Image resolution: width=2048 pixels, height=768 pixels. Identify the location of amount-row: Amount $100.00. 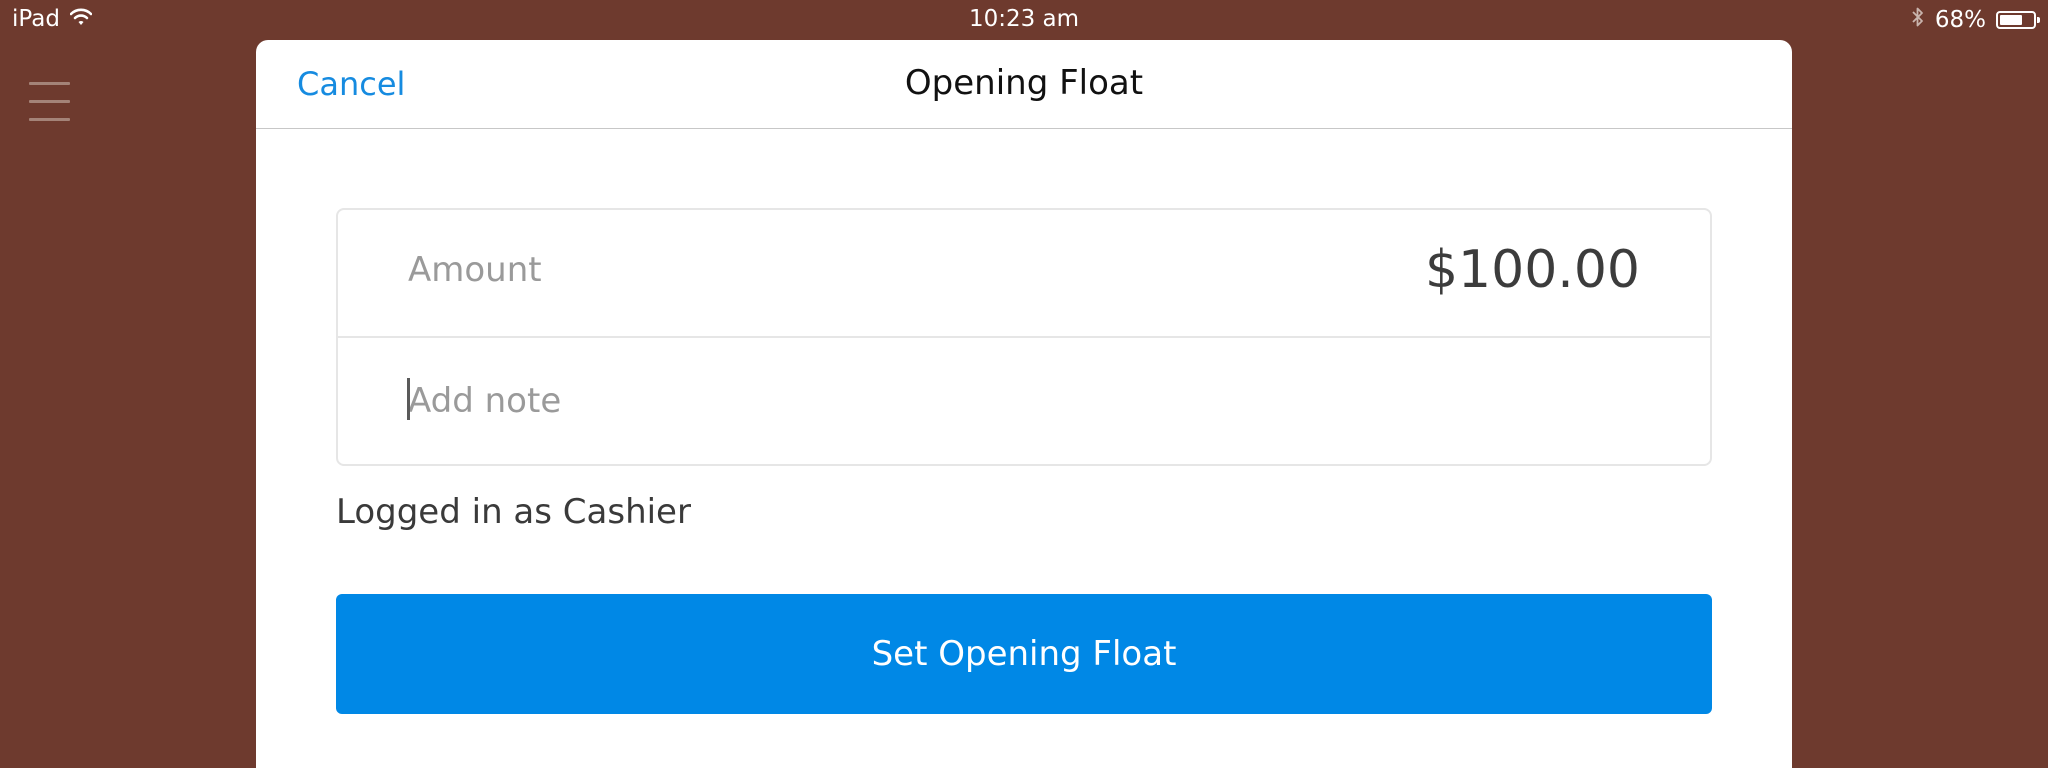
(1024, 274).